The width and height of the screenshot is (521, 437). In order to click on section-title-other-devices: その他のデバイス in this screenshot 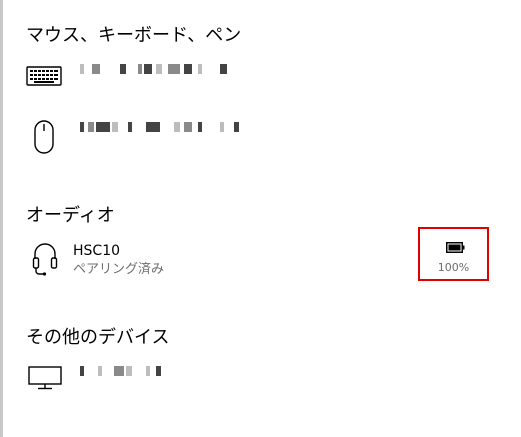, I will do `click(98, 337)`.